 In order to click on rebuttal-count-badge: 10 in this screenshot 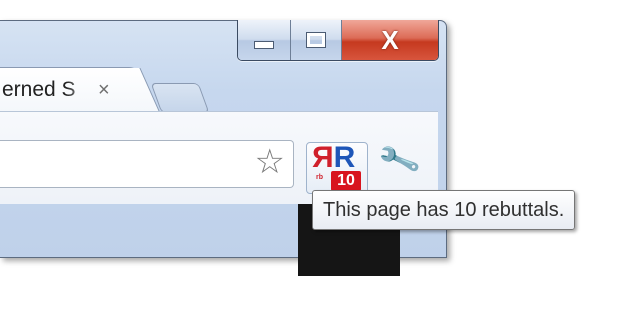, I will do `click(346, 181)`.